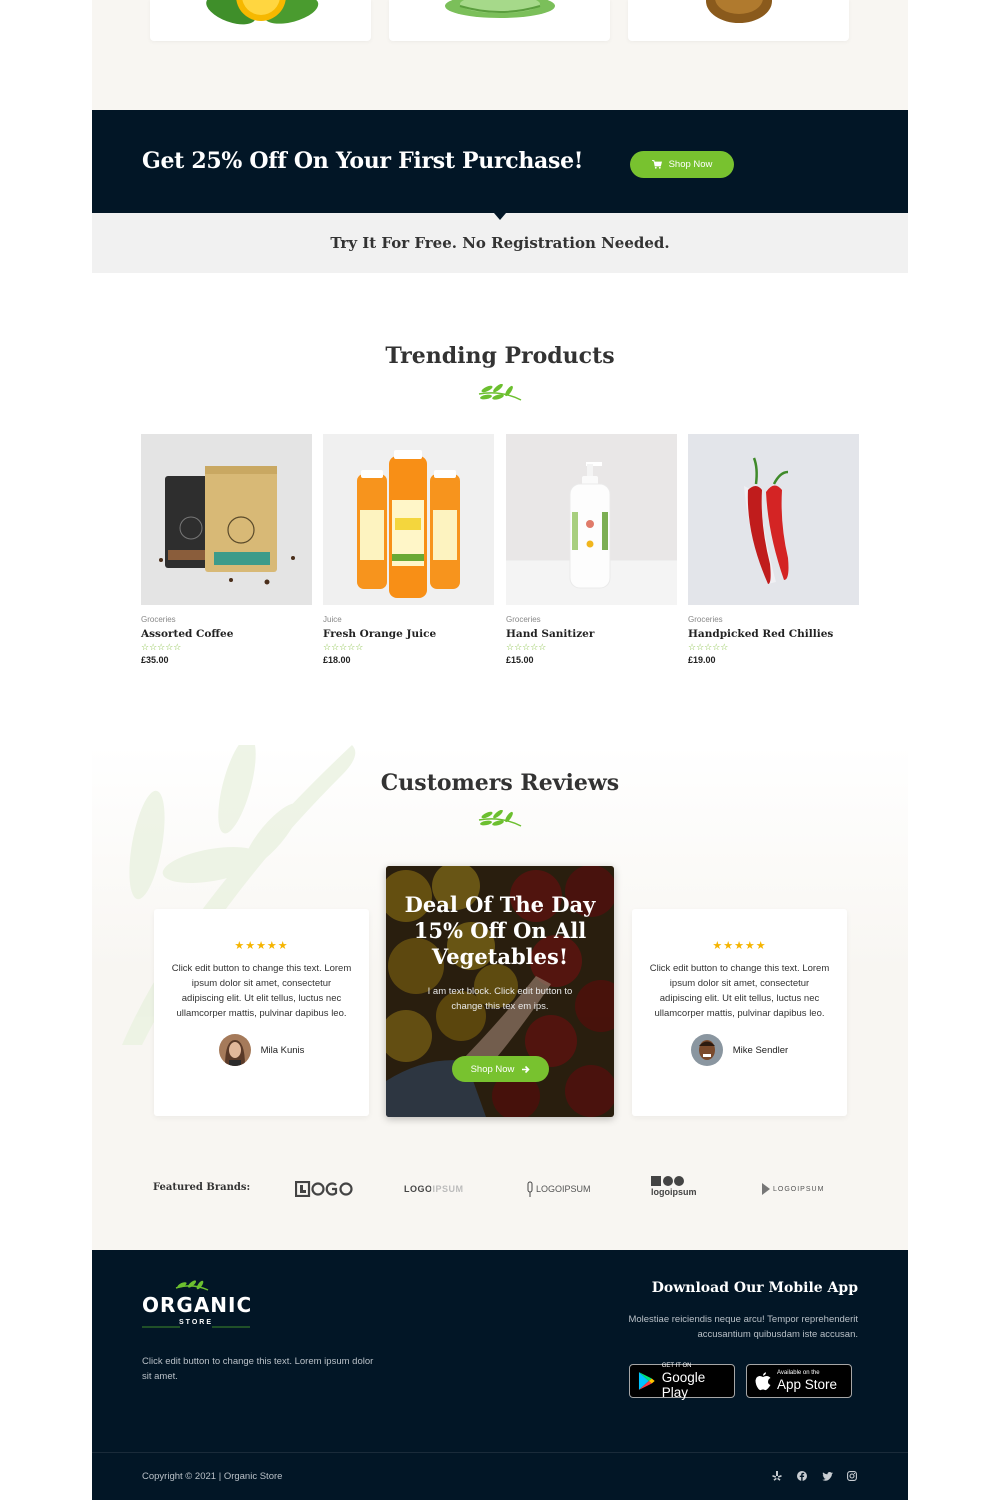 This screenshot has height=1500, width=1000. What do you see at coordinates (226, 519) in the screenshot?
I see `product-image-coffee` at bounding box center [226, 519].